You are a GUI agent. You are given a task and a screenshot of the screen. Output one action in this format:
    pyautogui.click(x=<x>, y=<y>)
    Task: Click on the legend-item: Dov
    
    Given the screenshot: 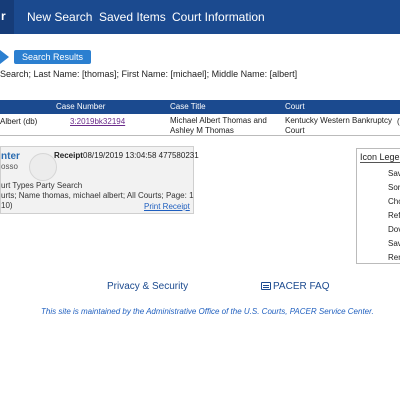 What is the action you would take?
    pyautogui.click(x=394, y=229)
    